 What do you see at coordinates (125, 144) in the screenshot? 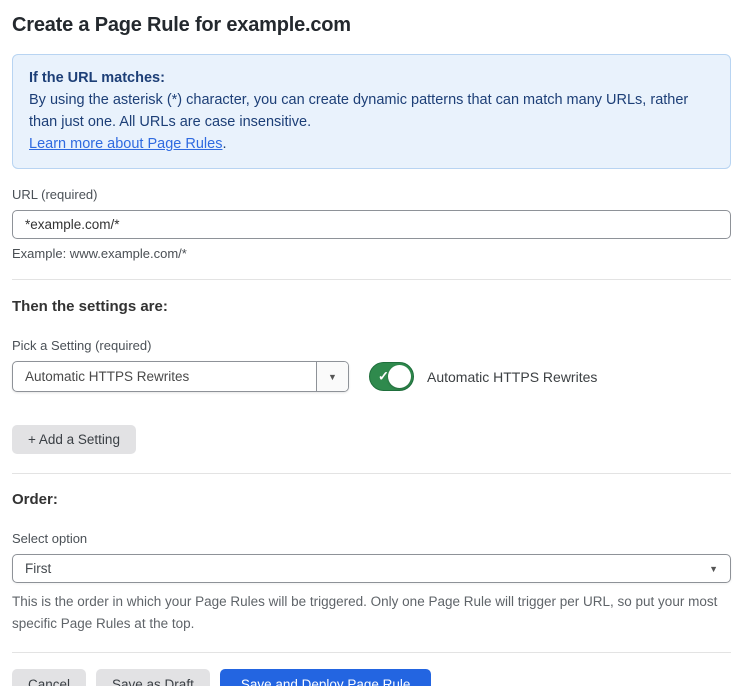
I see `learn-more-link: Learn more about Page Rules` at bounding box center [125, 144].